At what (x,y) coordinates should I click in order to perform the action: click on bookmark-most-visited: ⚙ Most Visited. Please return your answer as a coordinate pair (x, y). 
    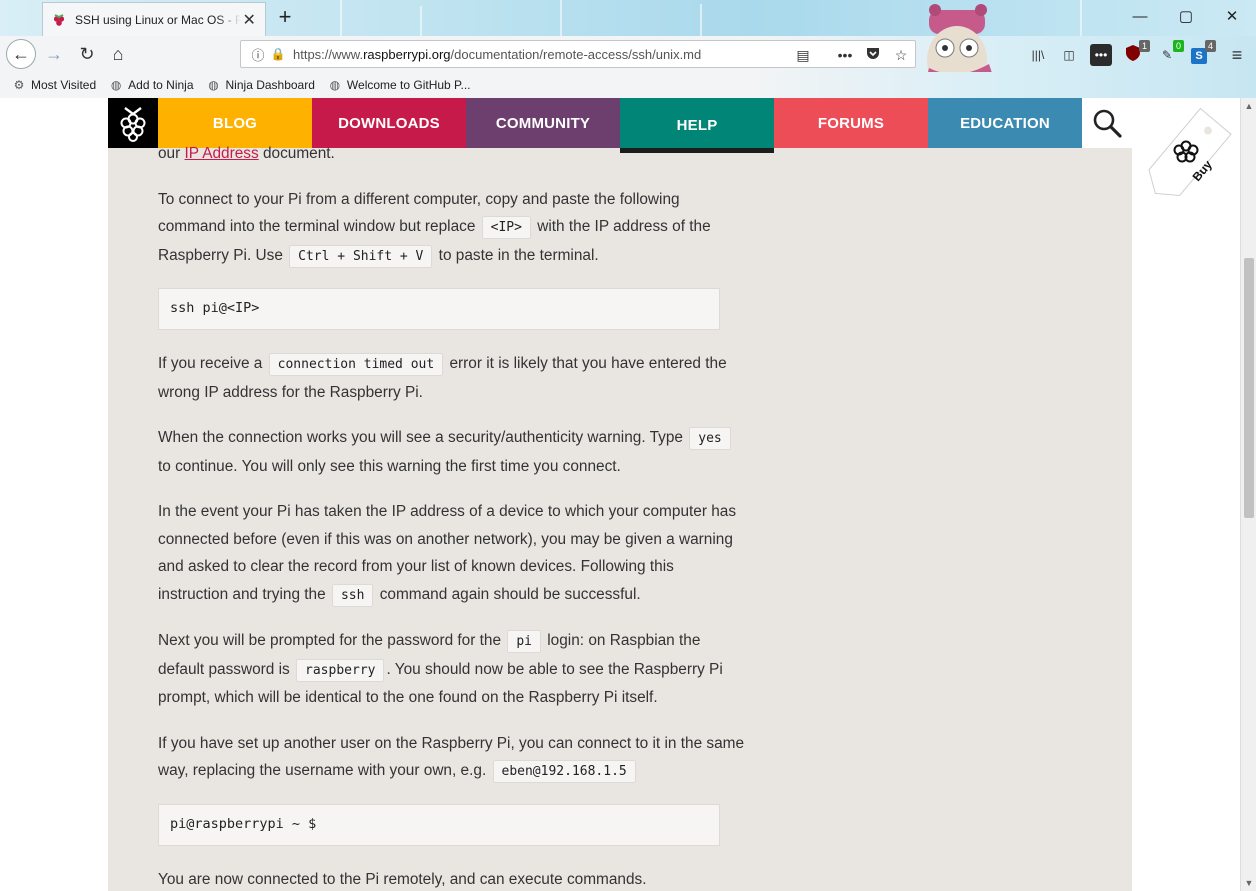
    Looking at the image, I should click on (54, 85).